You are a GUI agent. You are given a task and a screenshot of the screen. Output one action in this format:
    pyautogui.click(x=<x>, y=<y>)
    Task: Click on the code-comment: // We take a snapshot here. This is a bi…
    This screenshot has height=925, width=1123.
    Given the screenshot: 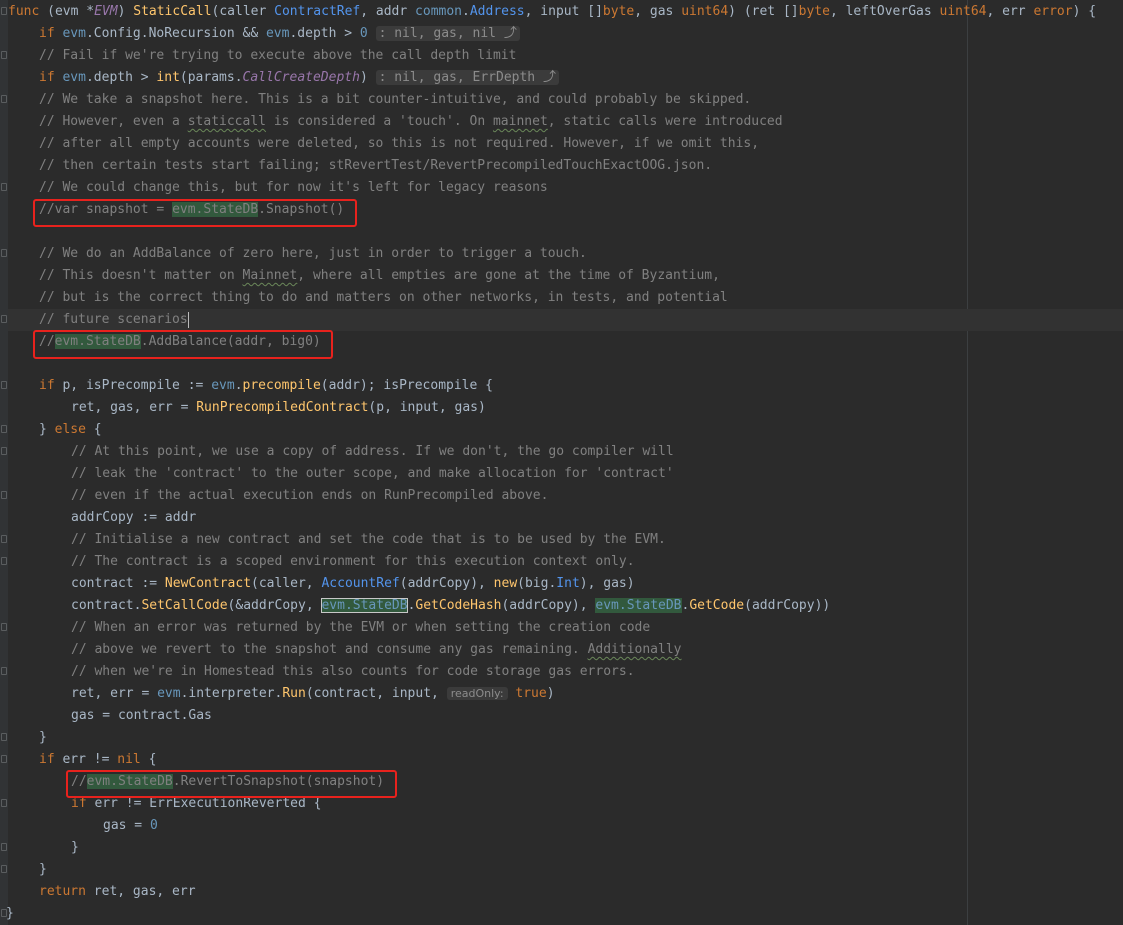 What is the action you would take?
    pyautogui.click(x=395, y=100)
    